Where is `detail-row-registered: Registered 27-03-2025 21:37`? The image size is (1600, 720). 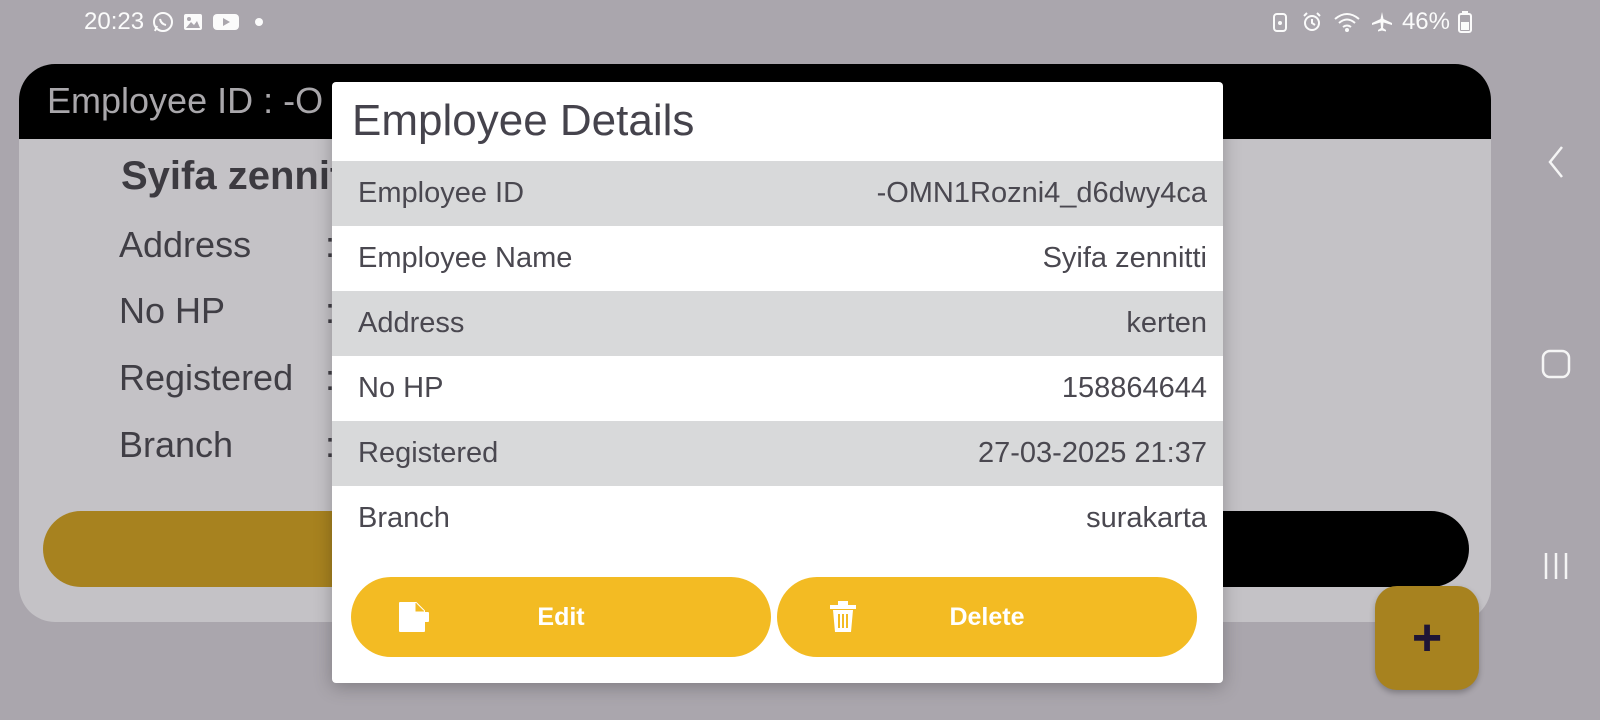
detail-row-registered: Registered 27-03-2025 21:37 is located at coordinates (777, 453).